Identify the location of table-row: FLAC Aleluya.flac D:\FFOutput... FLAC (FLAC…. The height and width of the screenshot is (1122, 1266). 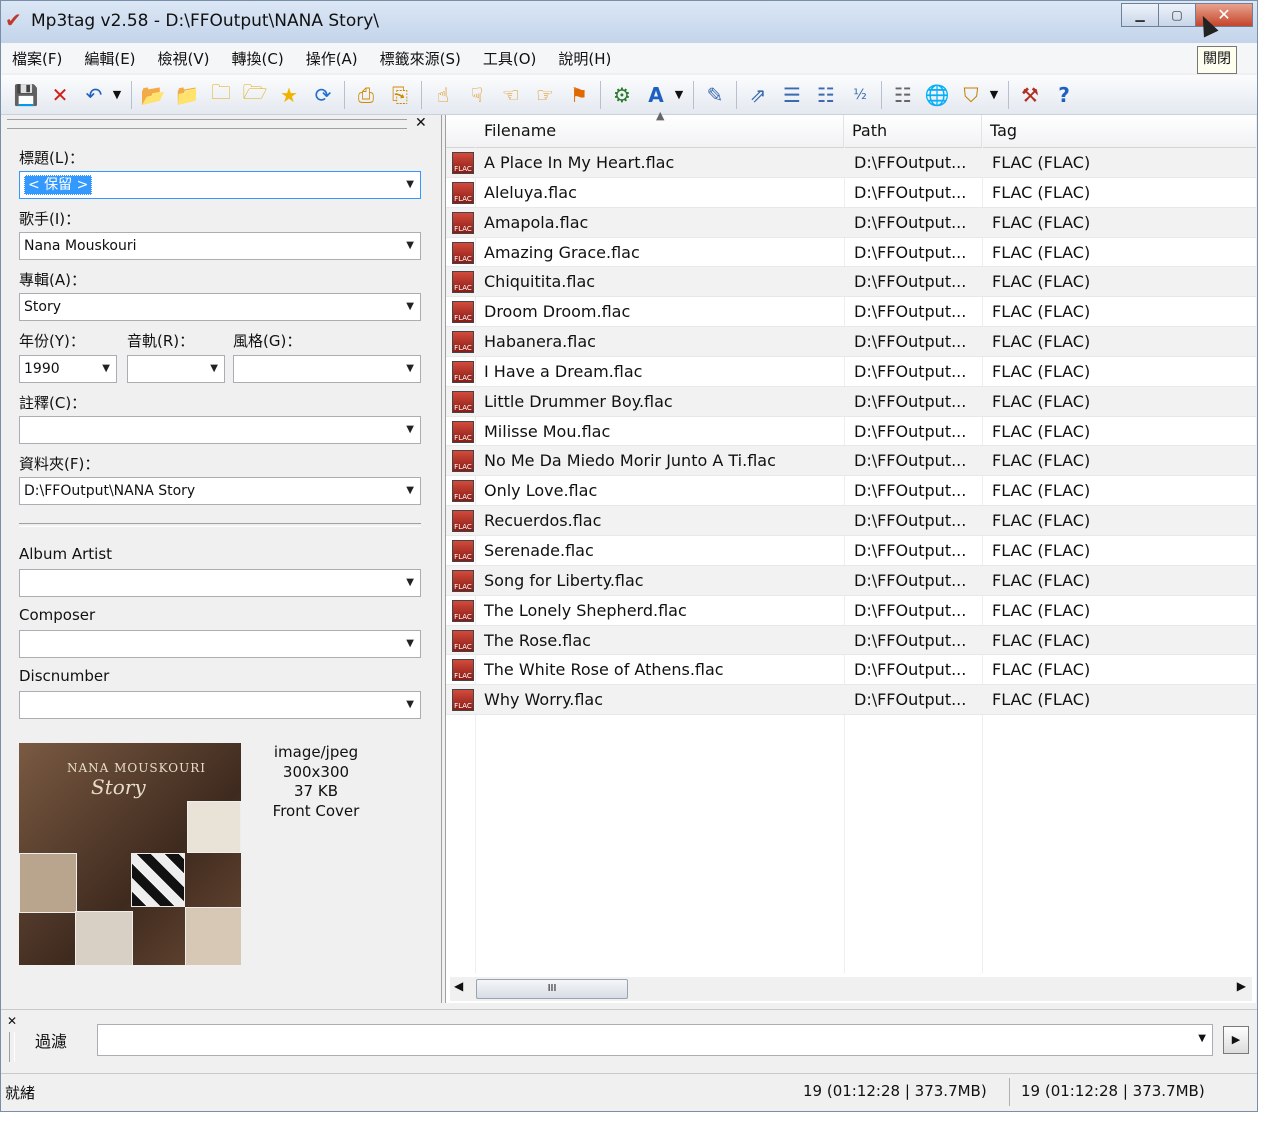
(851, 193).